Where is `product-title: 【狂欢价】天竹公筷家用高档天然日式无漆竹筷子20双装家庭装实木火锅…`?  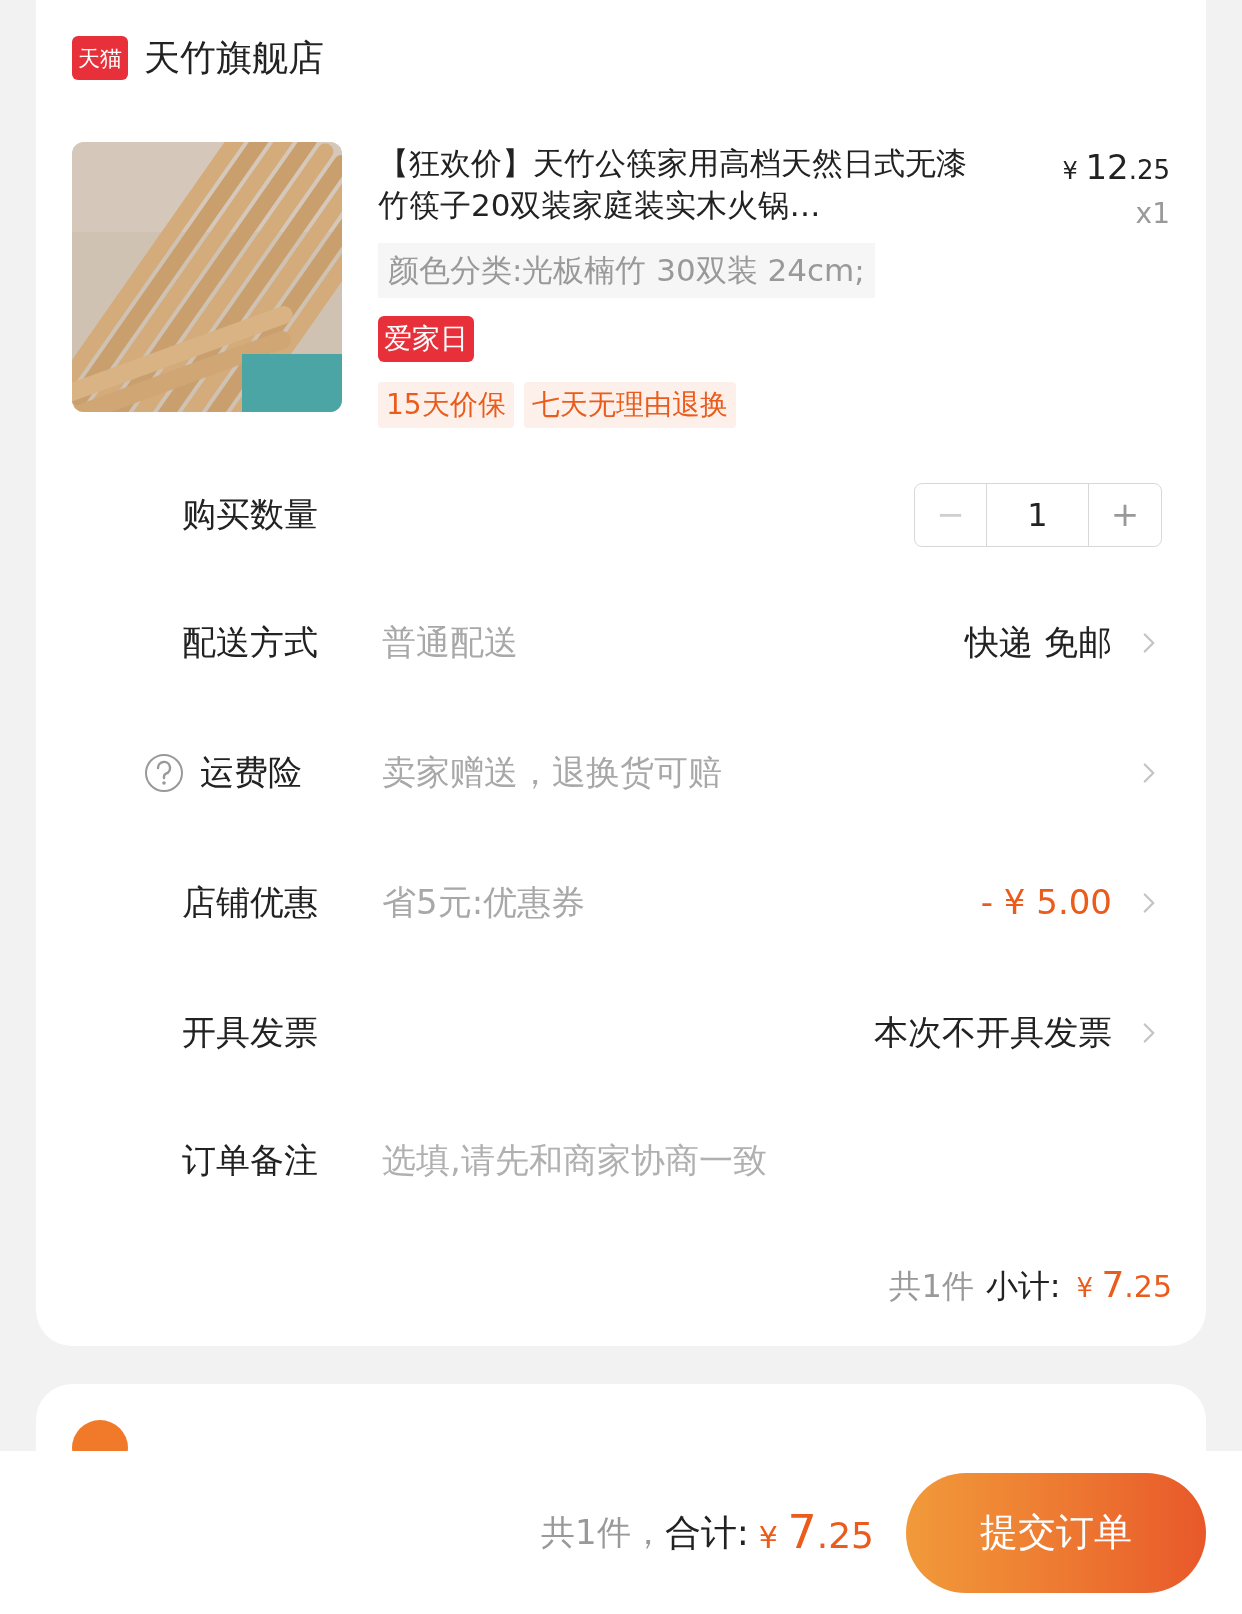 product-title: 【狂欢价】天竹公筷家用高档天然日式无漆竹筷子20双装家庭装实木火锅… is located at coordinates (683, 188).